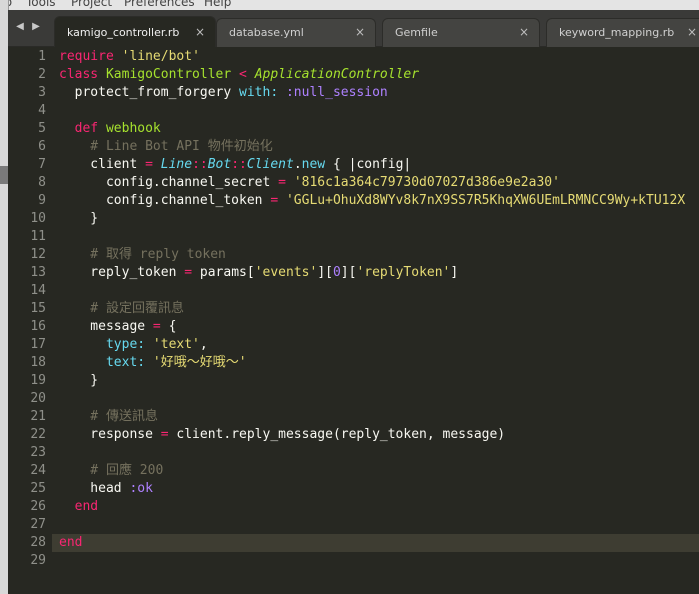 This screenshot has height=594, width=699. I want to click on code-line: require 'line/bot', so click(129, 57).